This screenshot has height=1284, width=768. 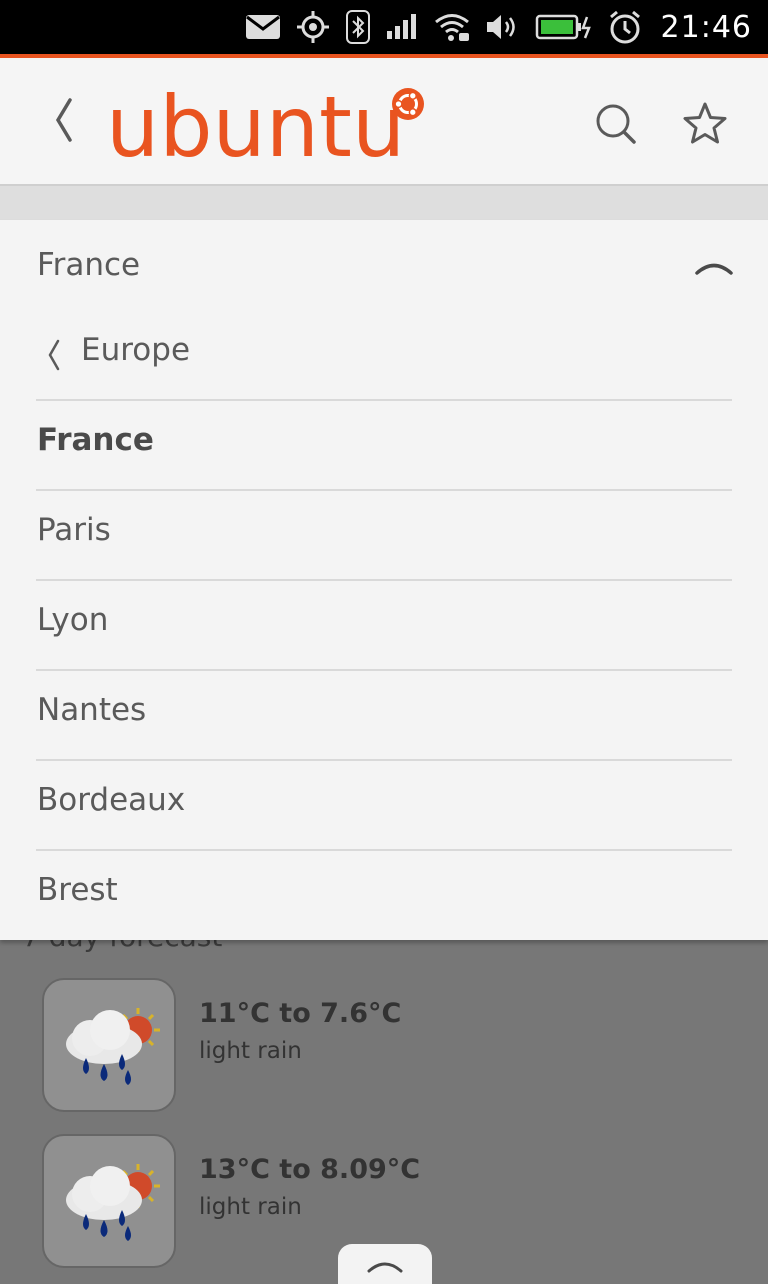 What do you see at coordinates (74, 530) in the screenshot?
I see `department-item-label: Paris` at bounding box center [74, 530].